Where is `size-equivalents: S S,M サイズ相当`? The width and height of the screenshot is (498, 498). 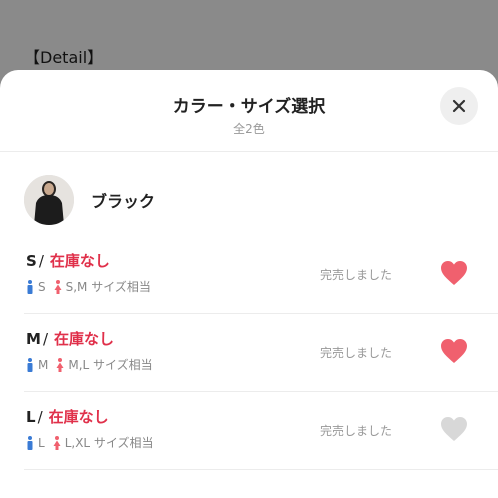 size-equivalents: S S,M サイズ相当 is located at coordinates (88, 286).